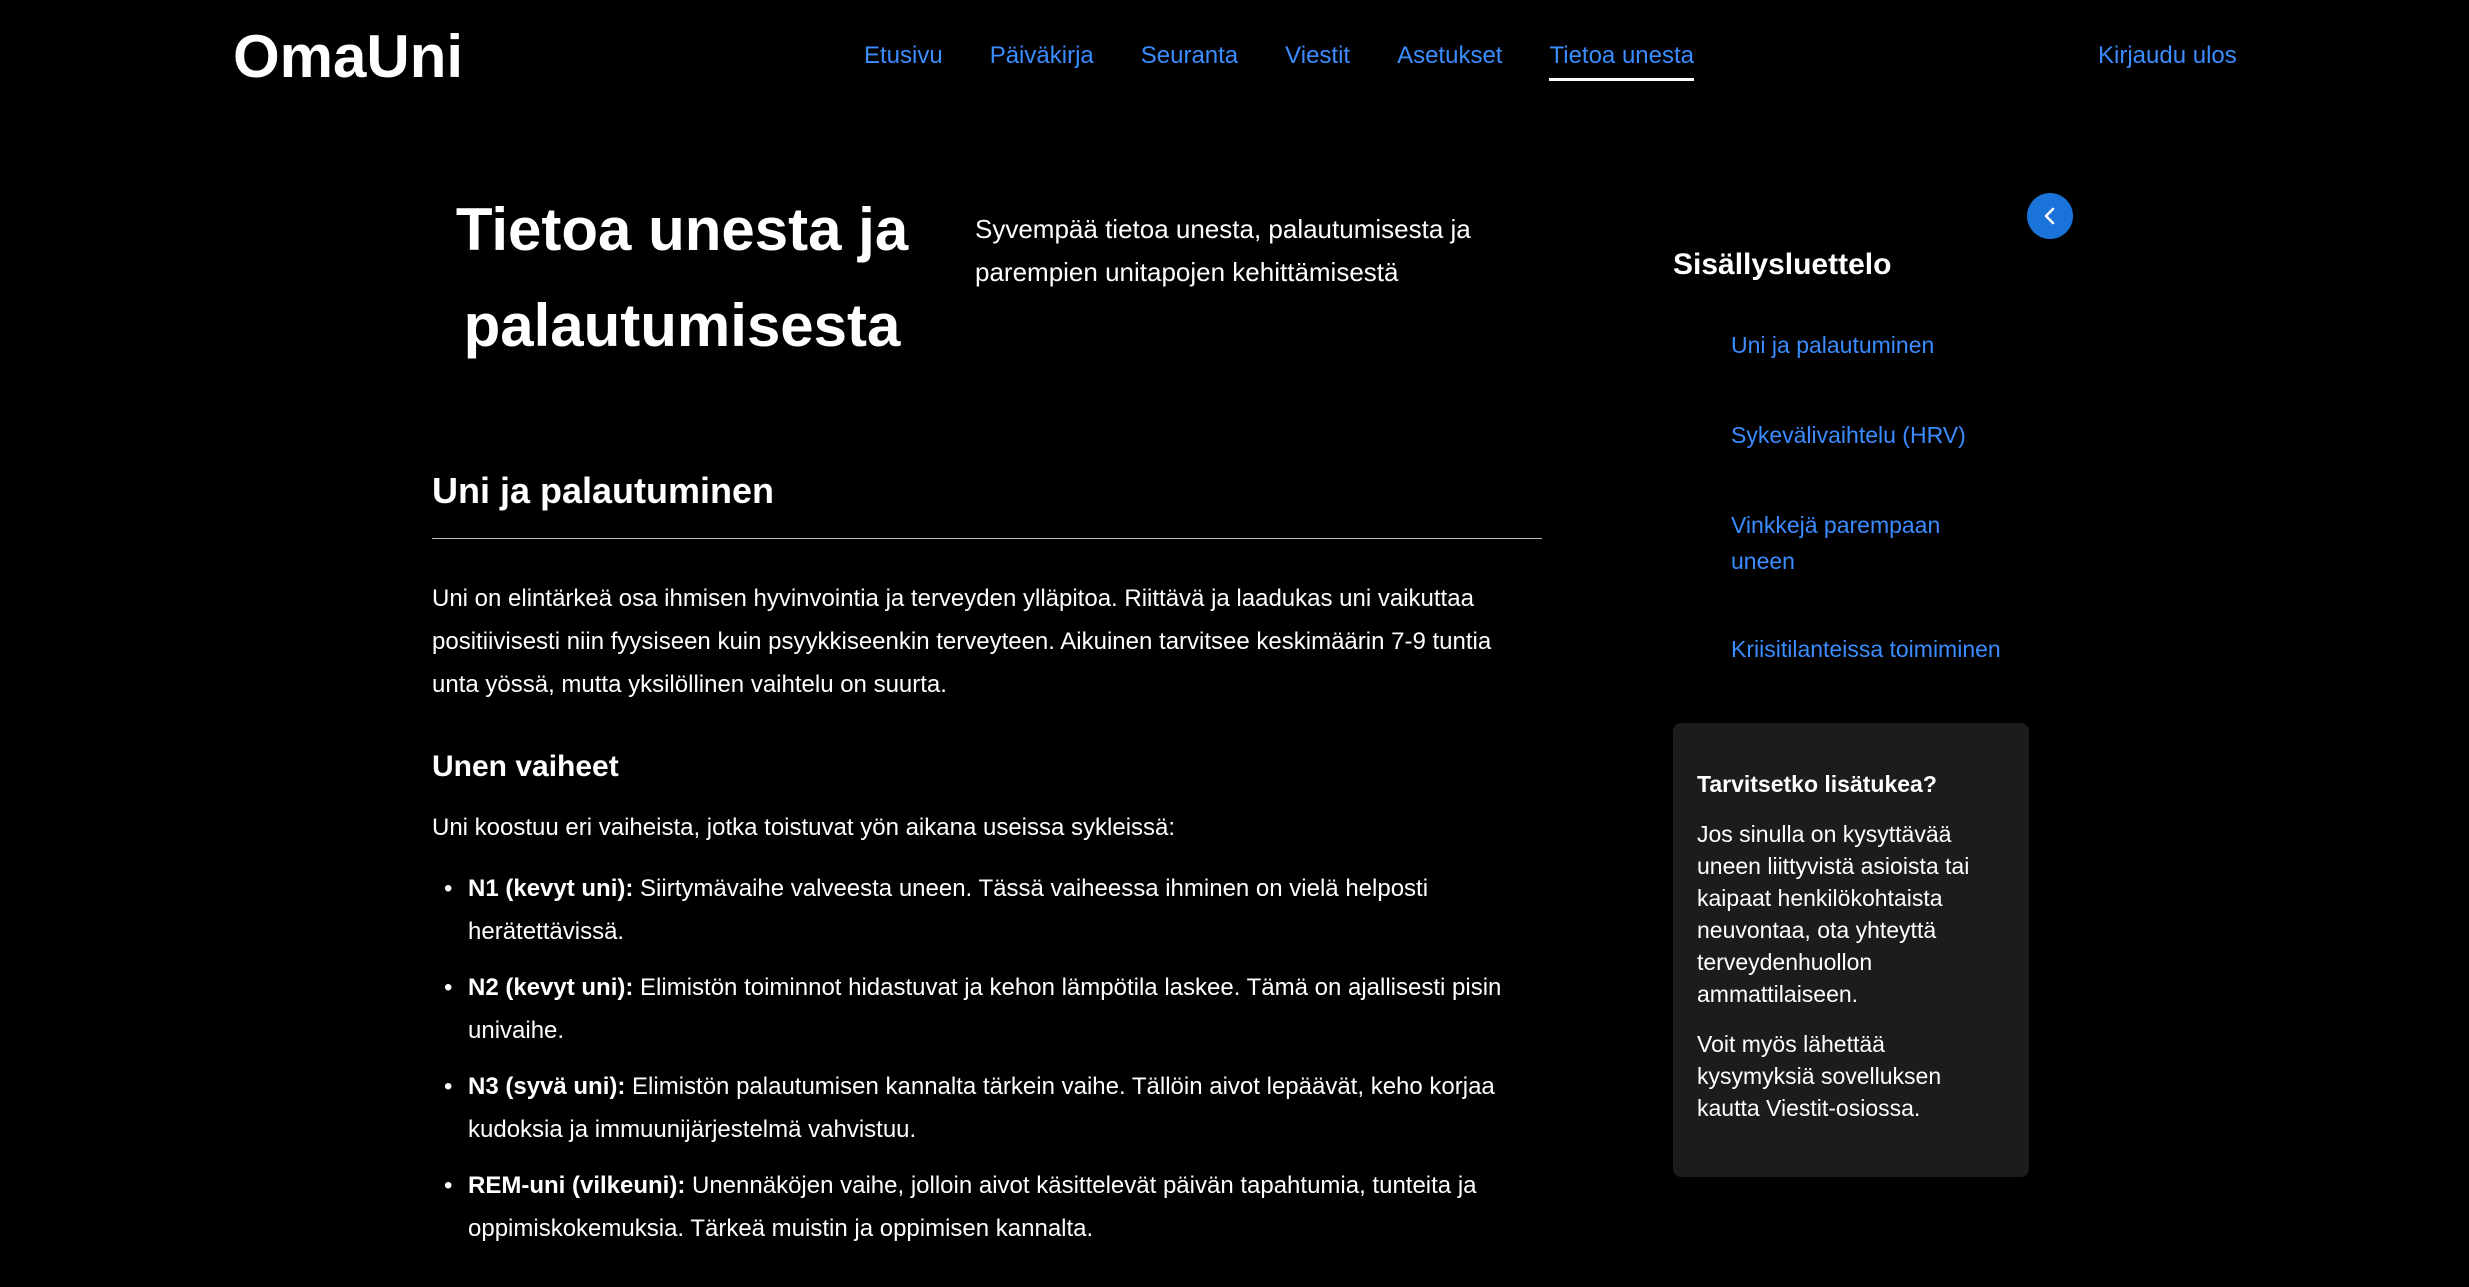 This screenshot has height=1287, width=2469. What do you see at coordinates (1042, 61) in the screenshot?
I see `nav-link-paivakirja: Päiväkirja` at bounding box center [1042, 61].